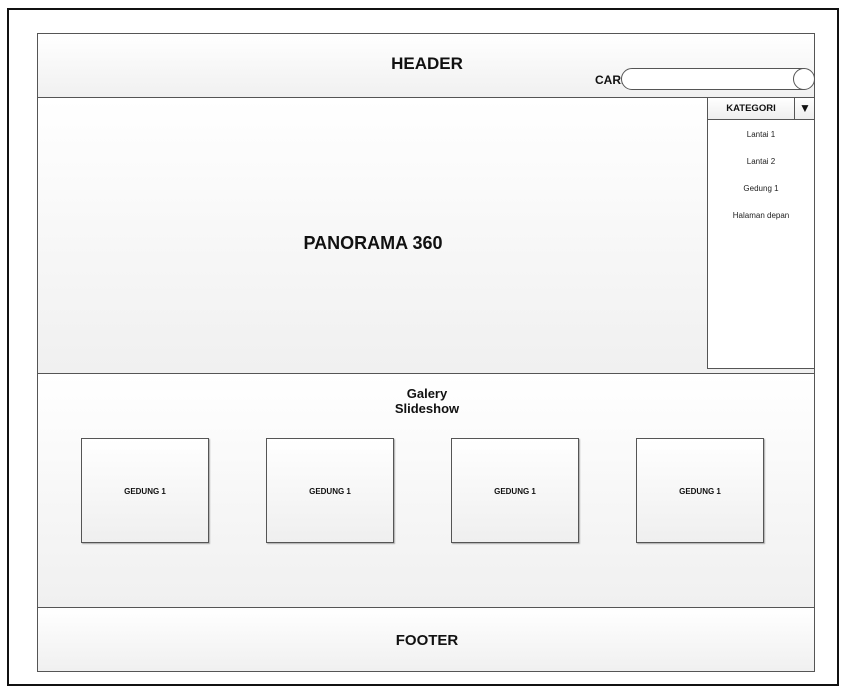 This screenshot has height=693, width=850. I want to click on chevron-down-icon: ▼, so click(804, 108).